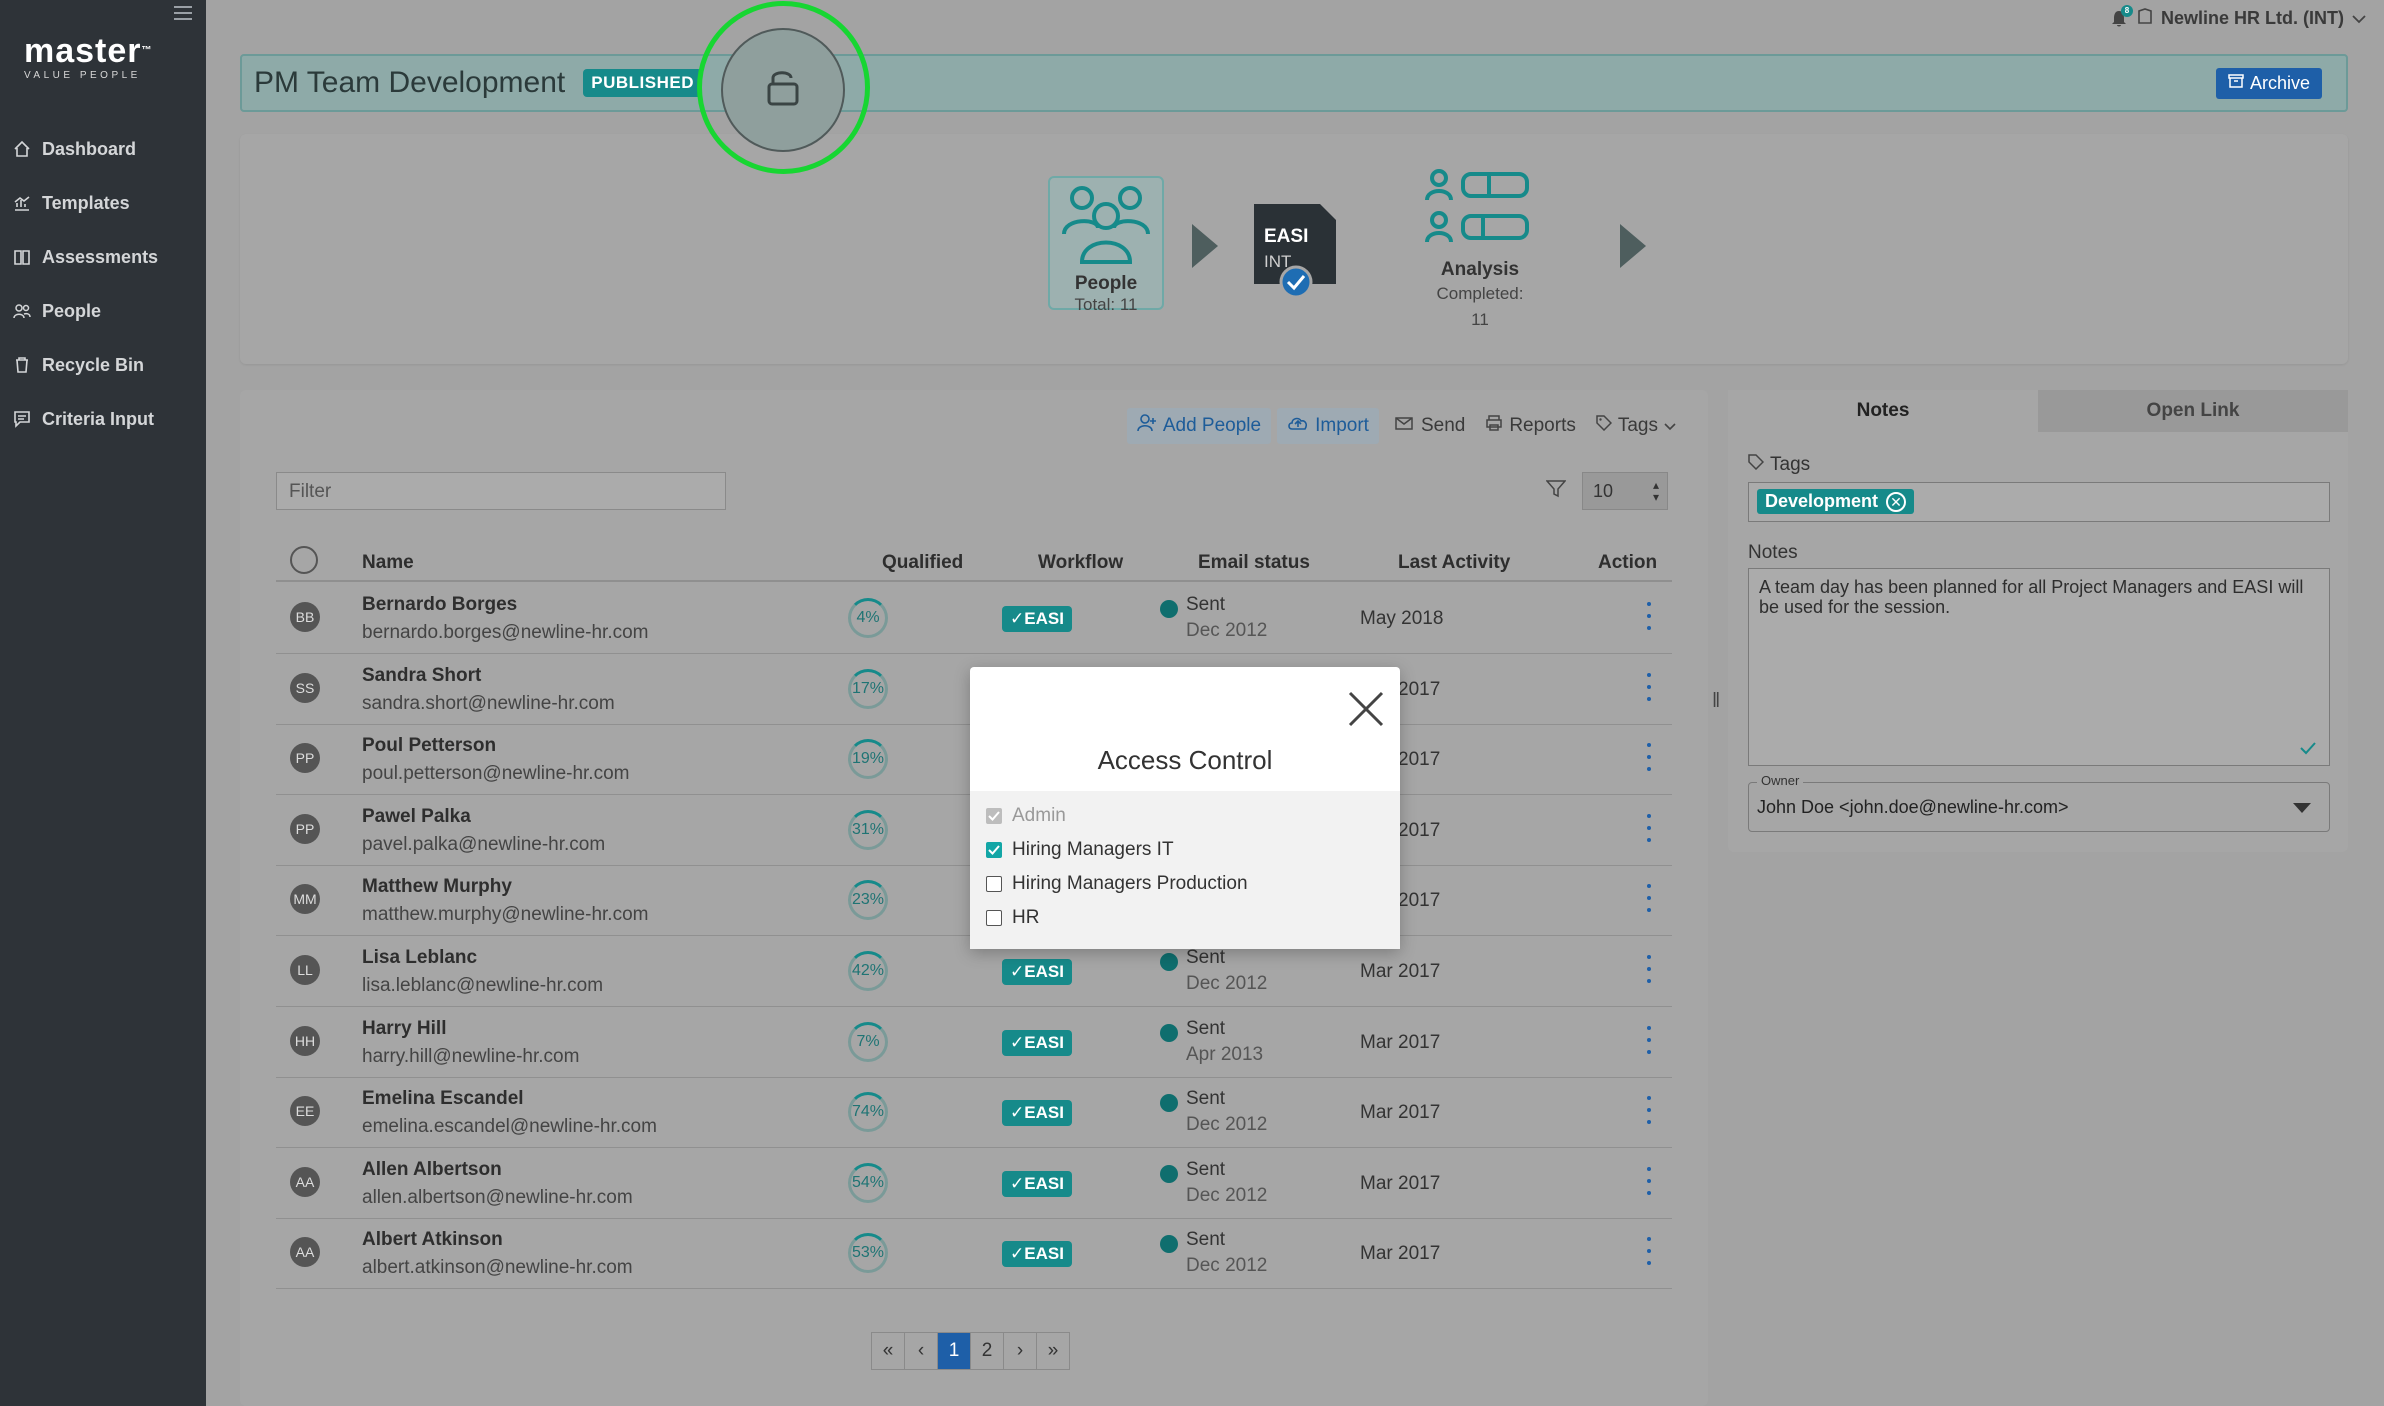  Describe the element at coordinates (888, 1351) in the screenshot. I see `first-page-button: «` at that location.